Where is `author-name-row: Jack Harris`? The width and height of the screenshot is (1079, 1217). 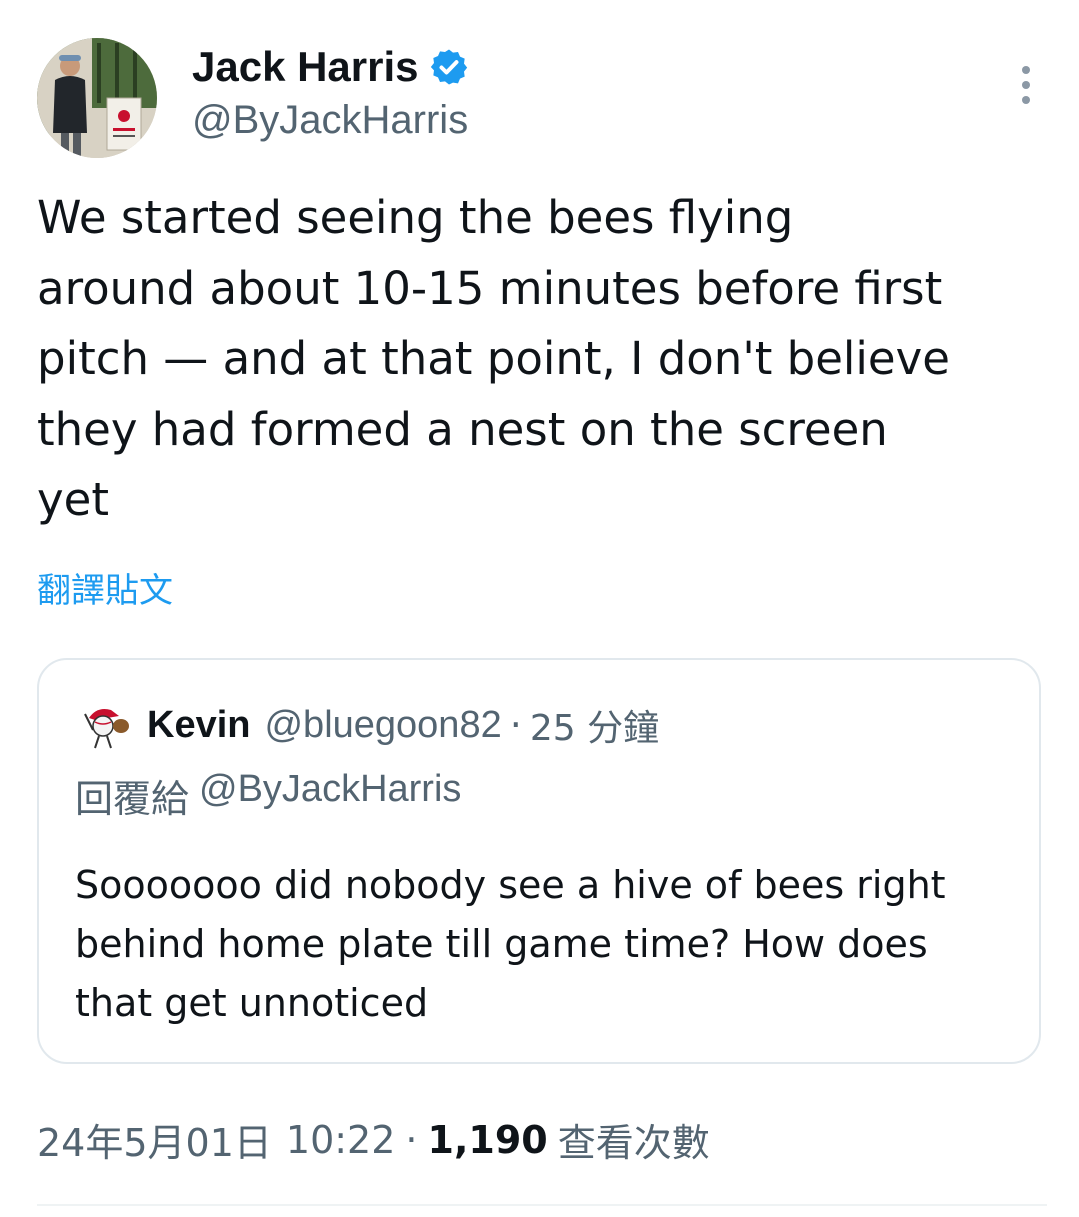
author-name-row: Jack Harris is located at coordinates (330, 67).